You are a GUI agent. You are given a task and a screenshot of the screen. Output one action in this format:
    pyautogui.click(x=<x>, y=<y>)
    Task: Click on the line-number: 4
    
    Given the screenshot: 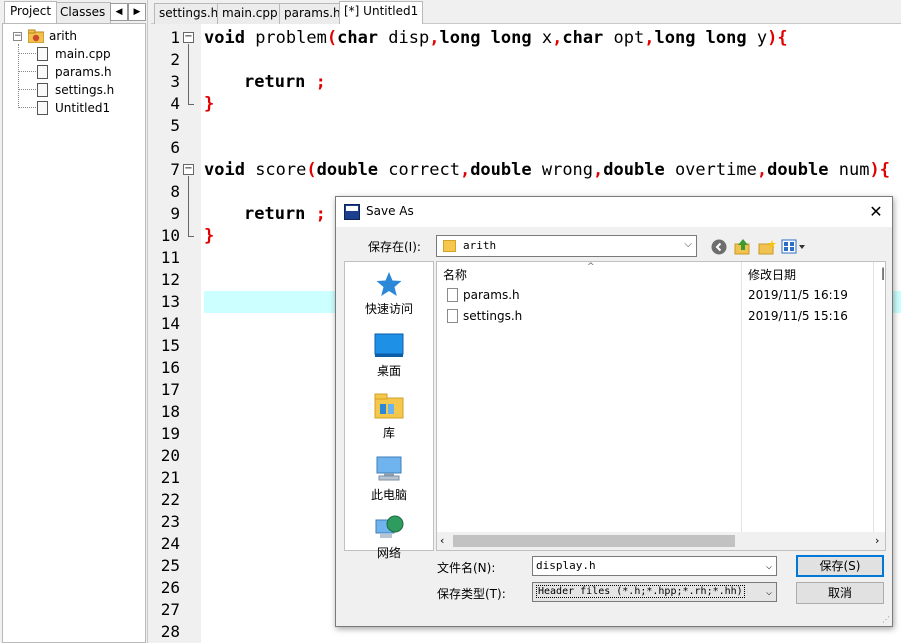 What is the action you would take?
    pyautogui.click(x=175, y=103)
    